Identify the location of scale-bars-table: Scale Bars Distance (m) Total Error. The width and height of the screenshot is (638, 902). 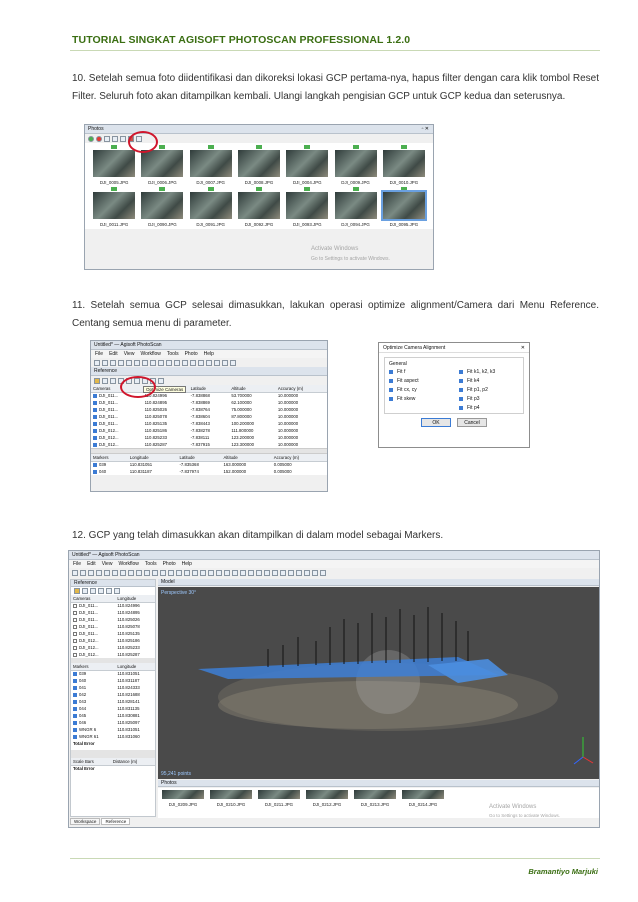
(113, 765).